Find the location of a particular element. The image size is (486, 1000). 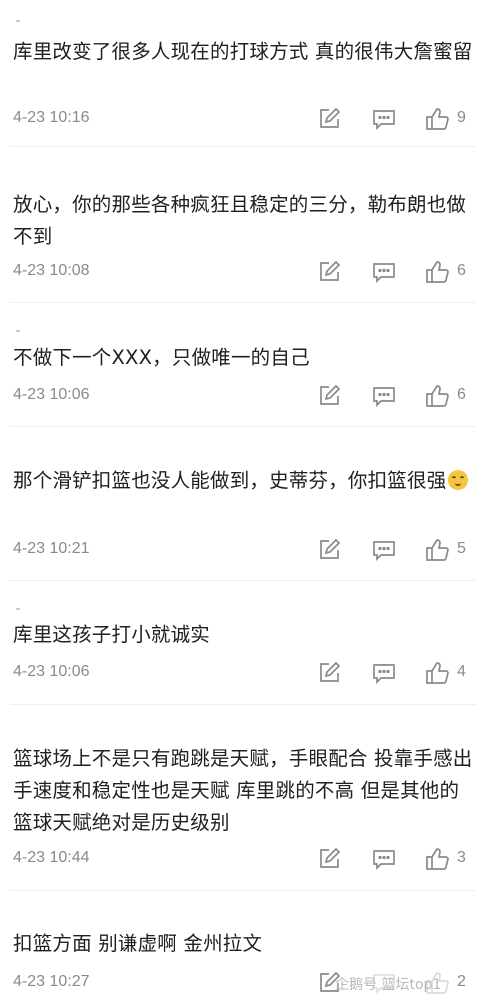

like-count: 4 is located at coordinates (461, 671).